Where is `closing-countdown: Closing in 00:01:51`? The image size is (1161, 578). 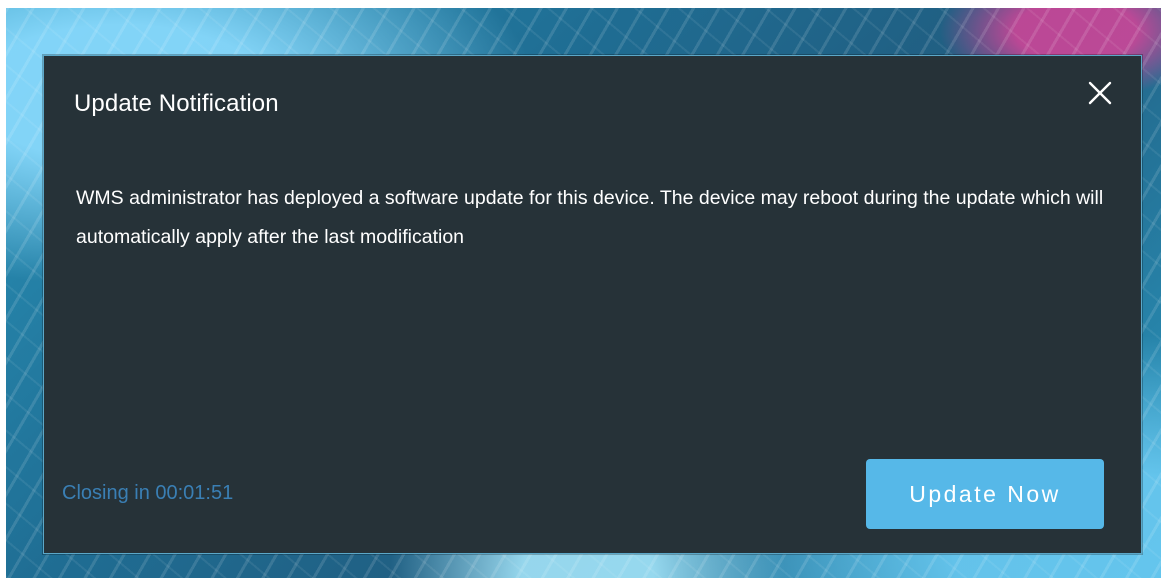 closing-countdown: Closing in 00:01:51 is located at coordinates (148, 493).